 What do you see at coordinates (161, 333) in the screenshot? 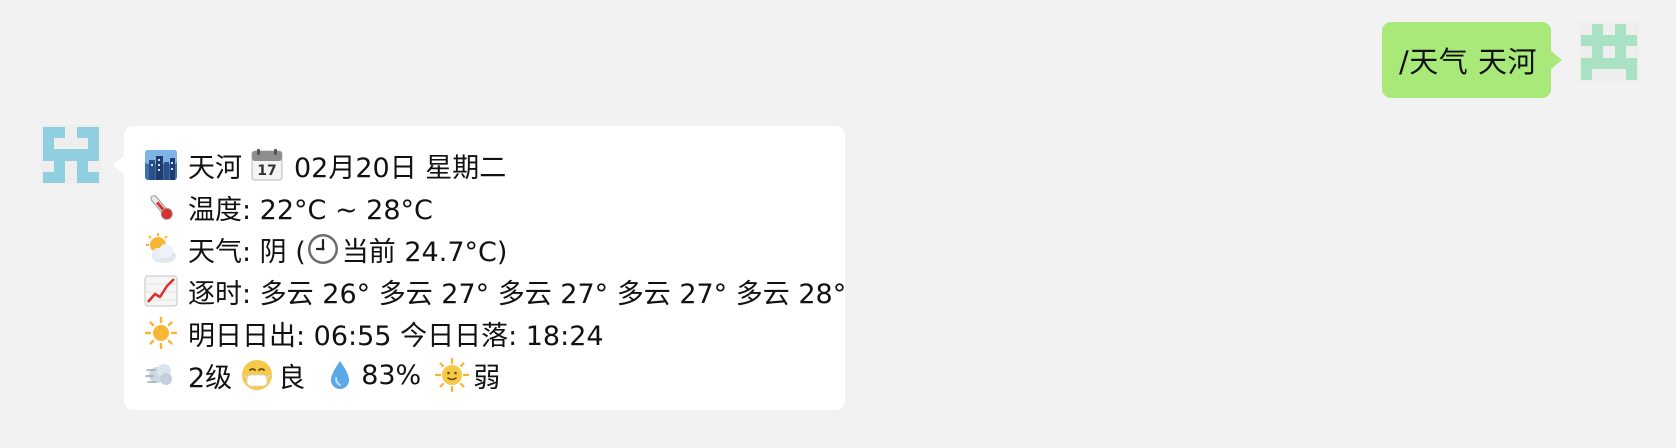
I see `sun-icon` at bounding box center [161, 333].